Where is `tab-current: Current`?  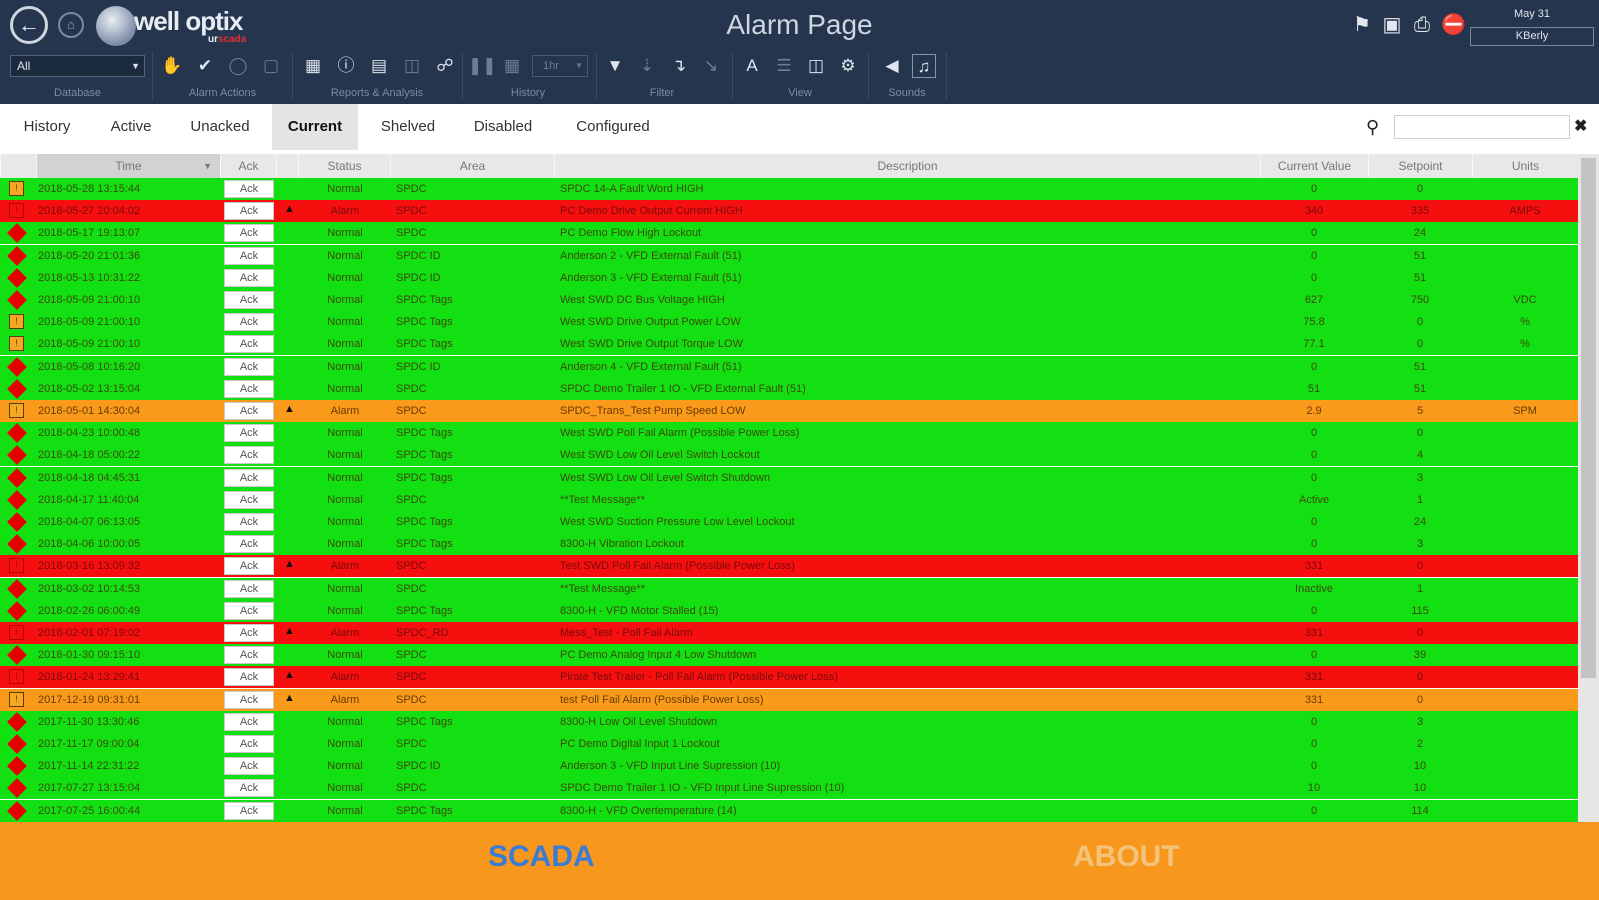
tab-current: Current is located at coordinates (315, 127).